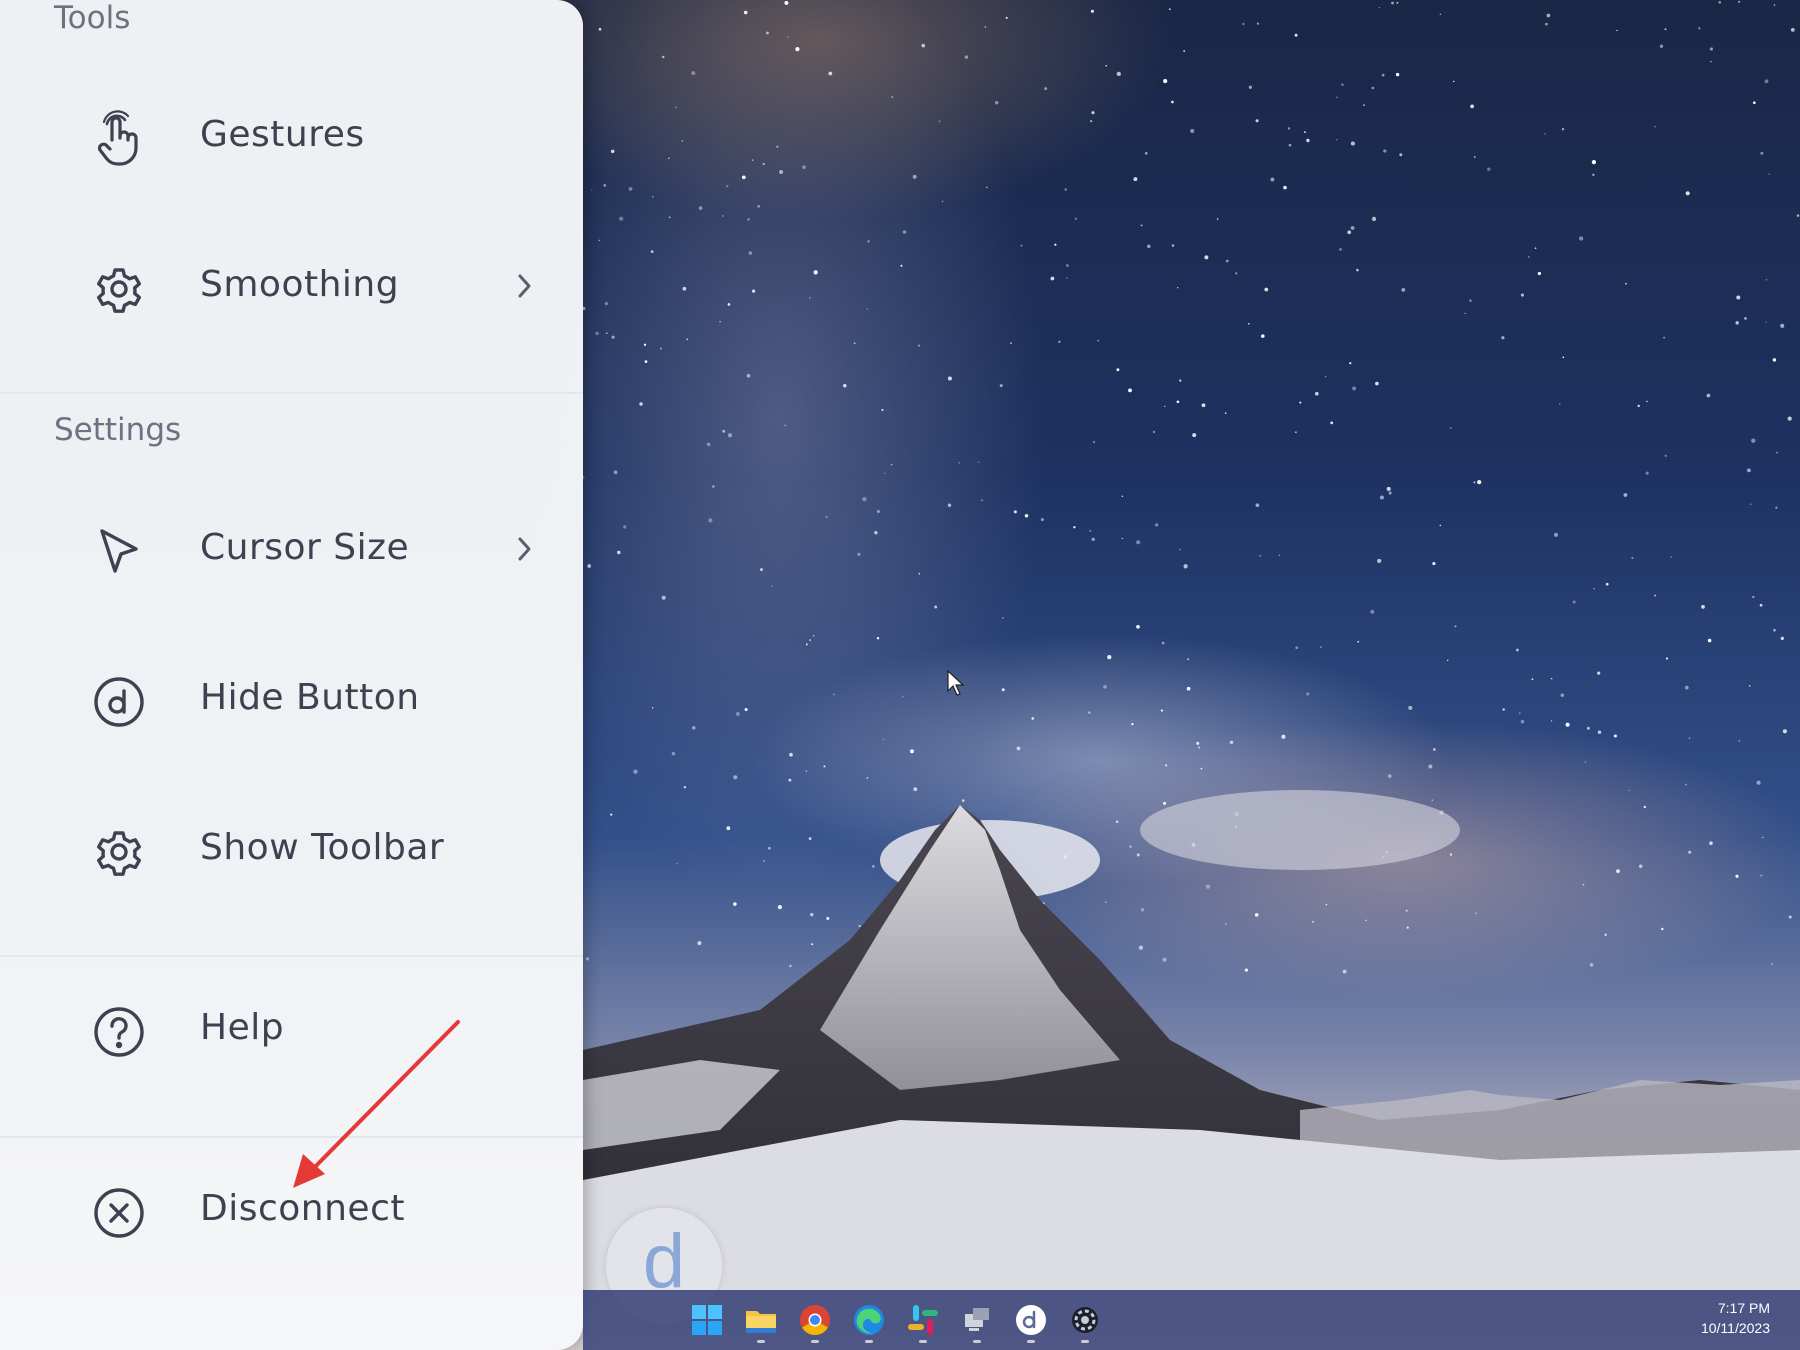 This screenshot has width=1800, height=1350. Describe the element at coordinates (869, 1320) in the screenshot. I see `edge-icon` at that location.